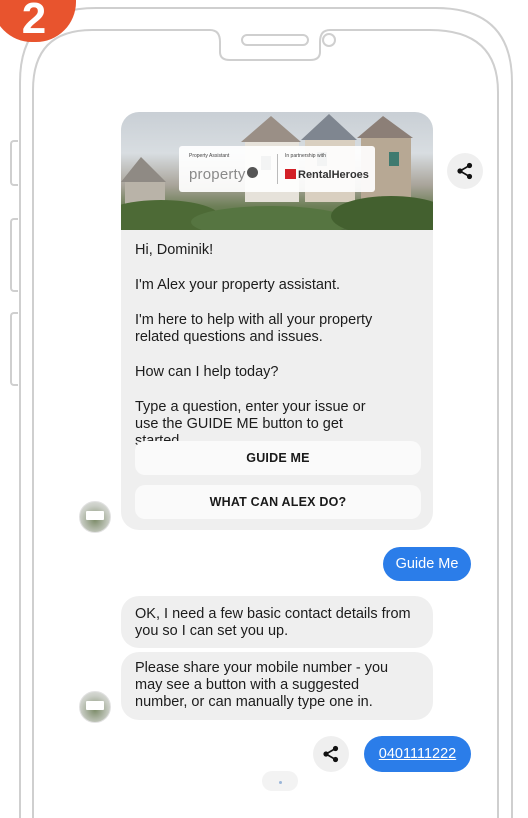  I want to click on share-button, so click(465, 171).